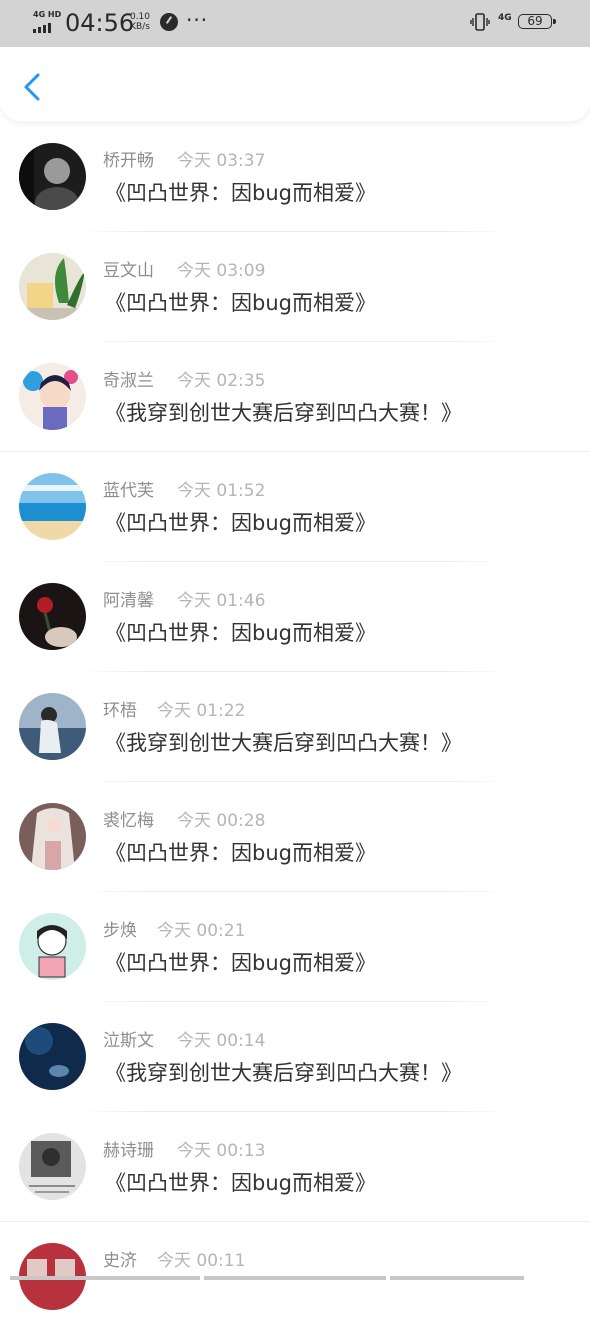 The width and height of the screenshot is (590, 1332). I want to click on user-name: 奇淑兰, so click(128, 381).